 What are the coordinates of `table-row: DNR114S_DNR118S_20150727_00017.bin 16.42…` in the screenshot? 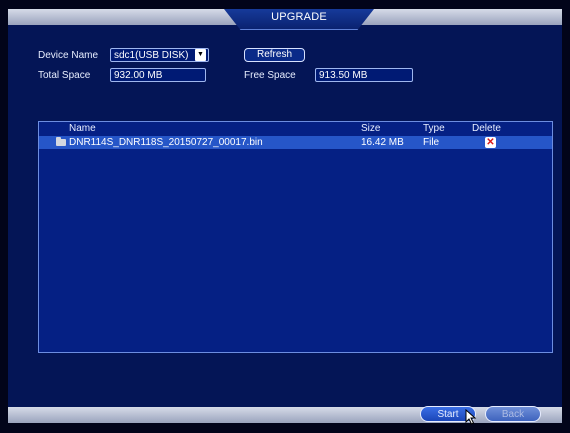 It's located at (295, 142).